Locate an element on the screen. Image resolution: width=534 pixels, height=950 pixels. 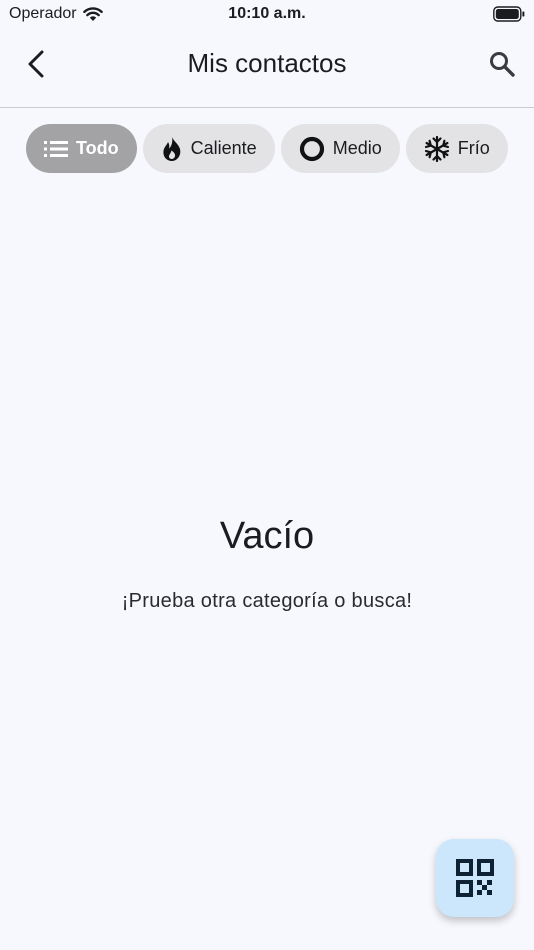
filter-chip-label: Caliente is located at coordinates (223, 148).